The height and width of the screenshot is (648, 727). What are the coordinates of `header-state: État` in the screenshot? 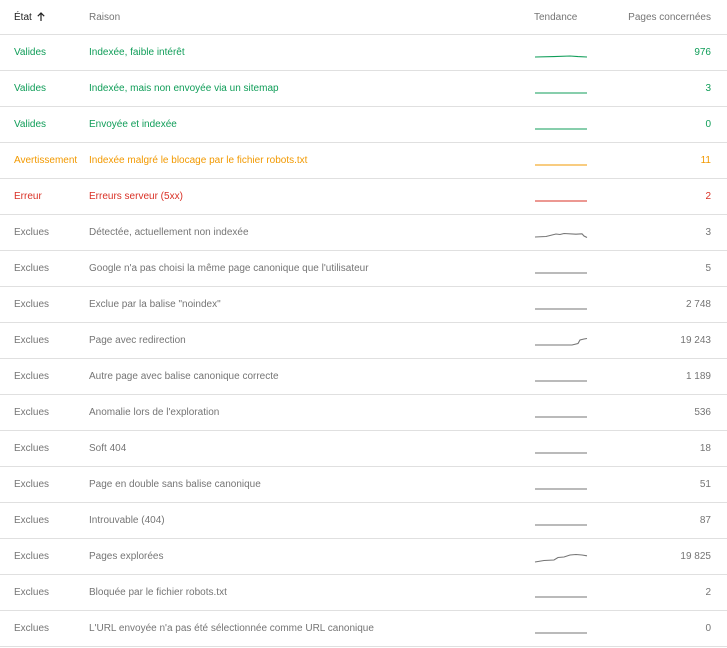 It's located at (44, 17).